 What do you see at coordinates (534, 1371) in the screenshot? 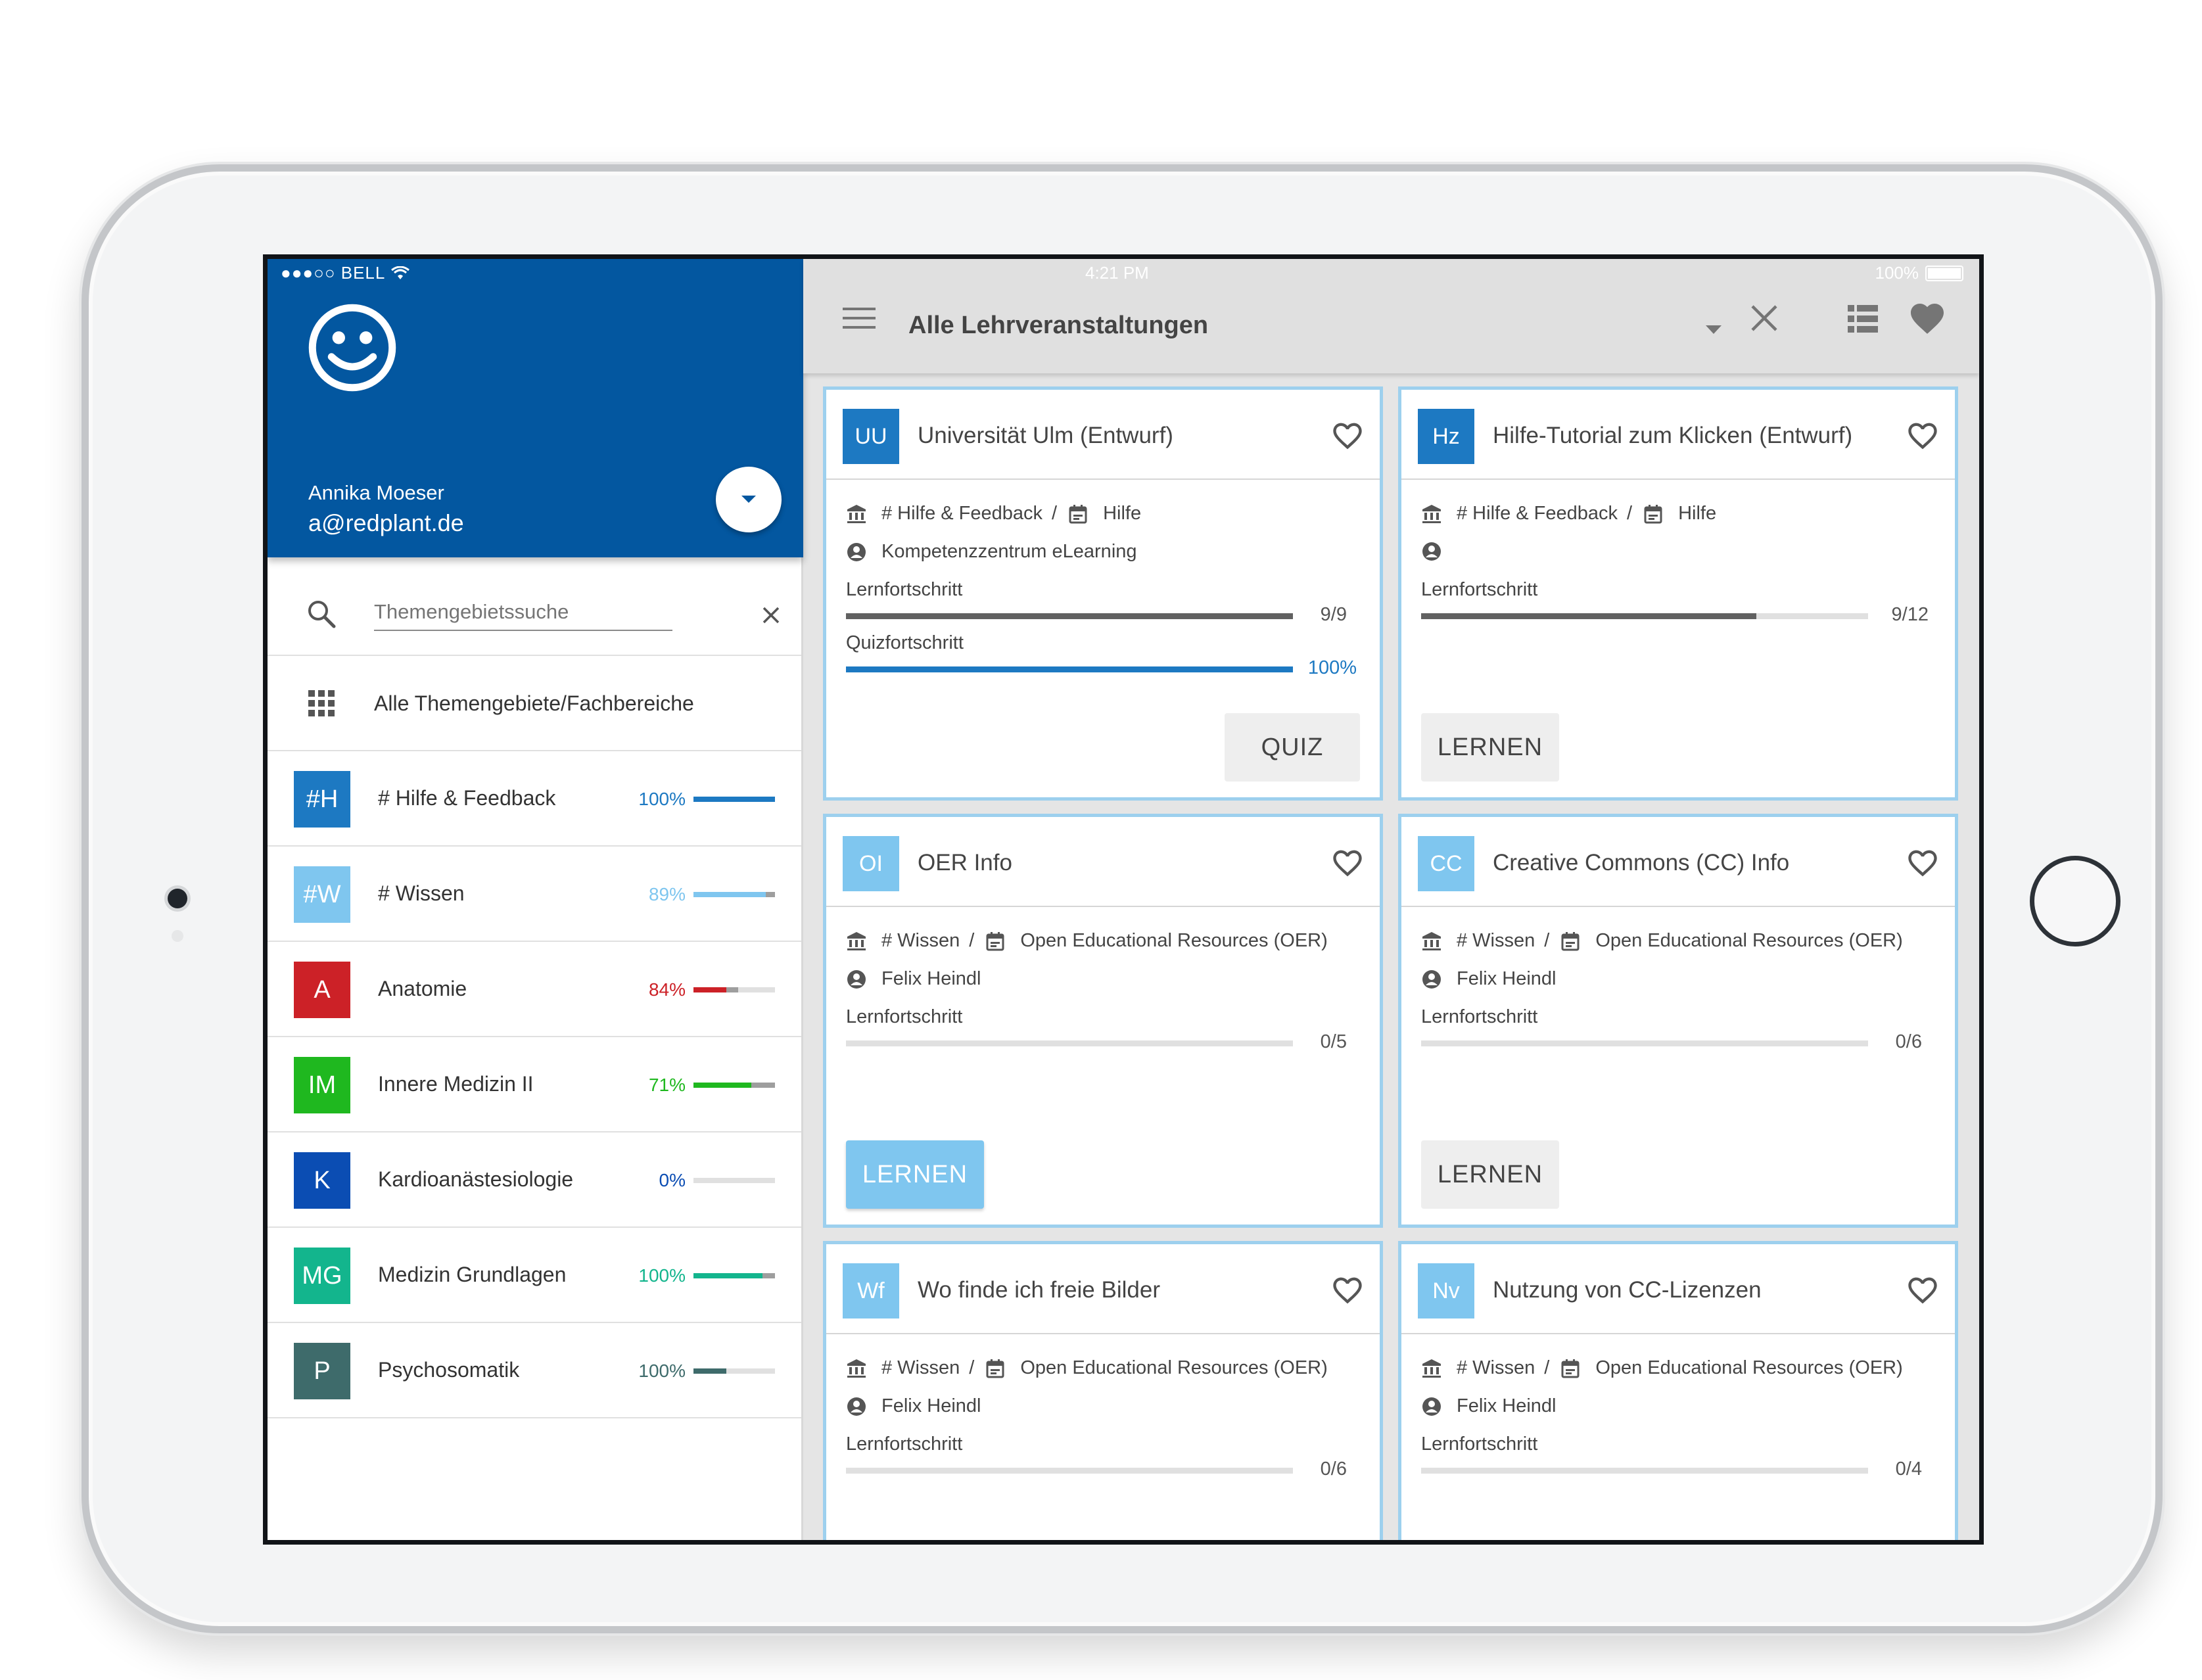
I see `topic-item: P Psychosomatik 100%` at bounding box center [534, 1371].